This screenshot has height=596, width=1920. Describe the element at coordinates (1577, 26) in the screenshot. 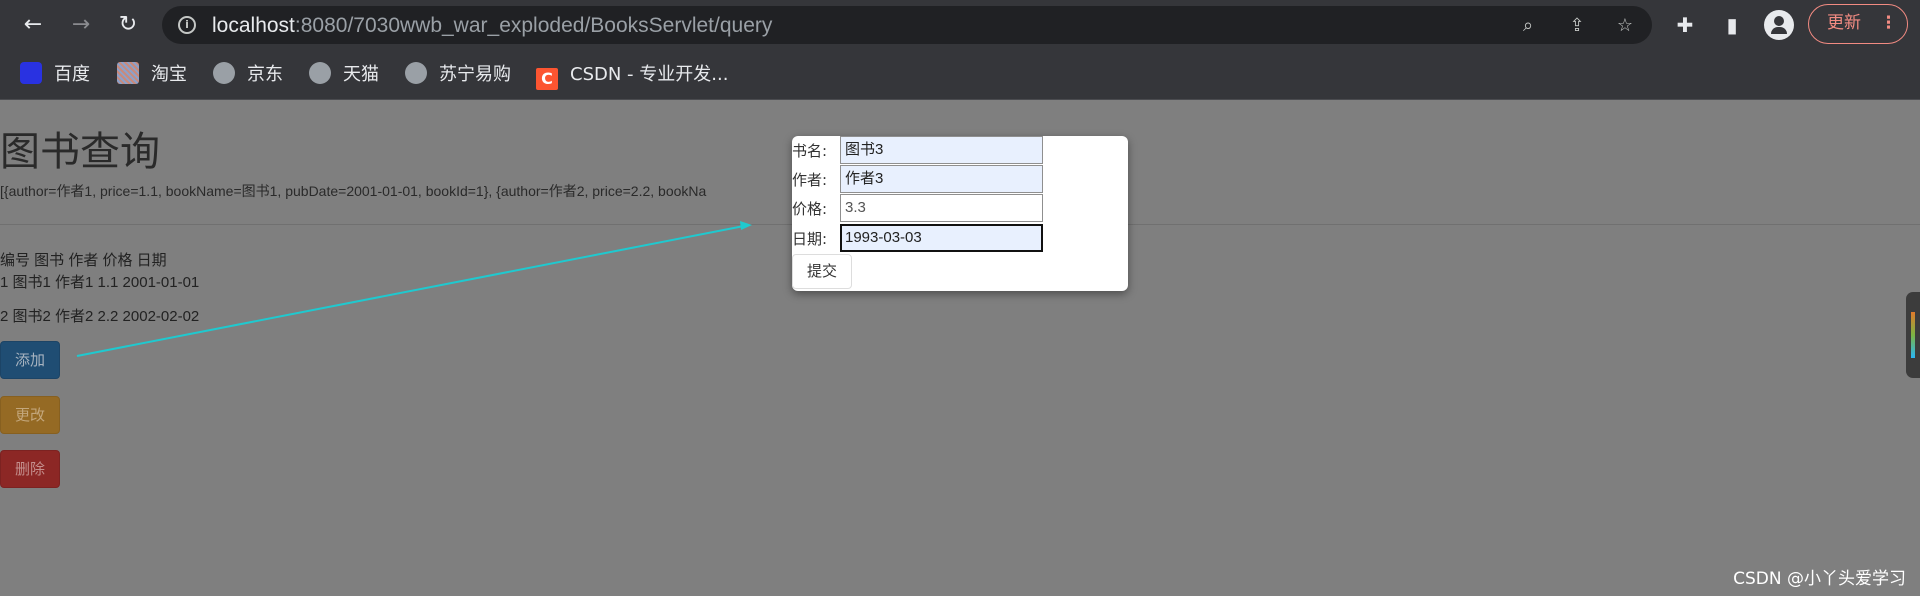

I see `share-icon: ⇪` at that location.